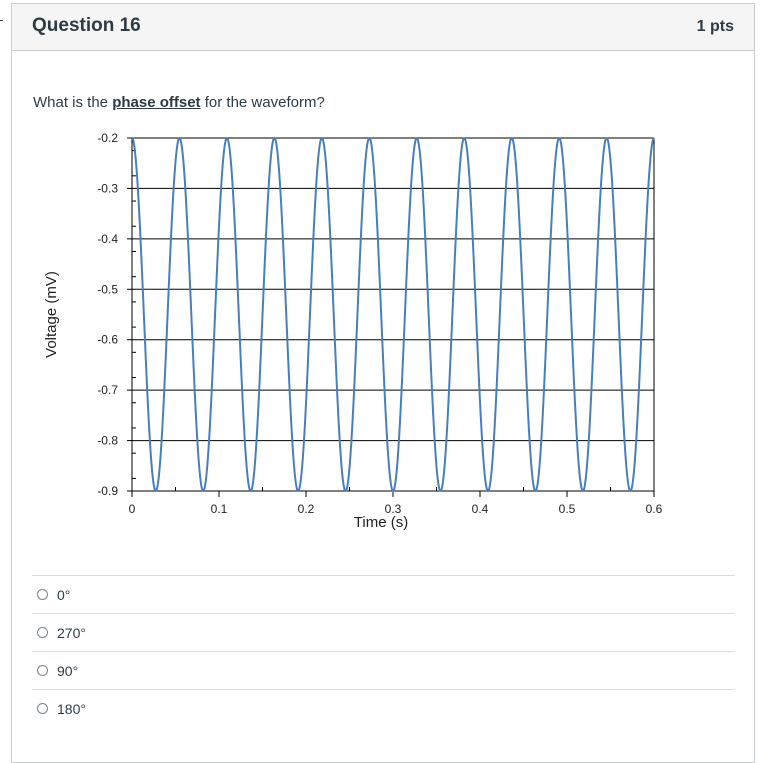  What do you see at coordinates (654, 509) in the screenshot?
I see `x-tick-label: 0.6` at bounding box center [654, 509].